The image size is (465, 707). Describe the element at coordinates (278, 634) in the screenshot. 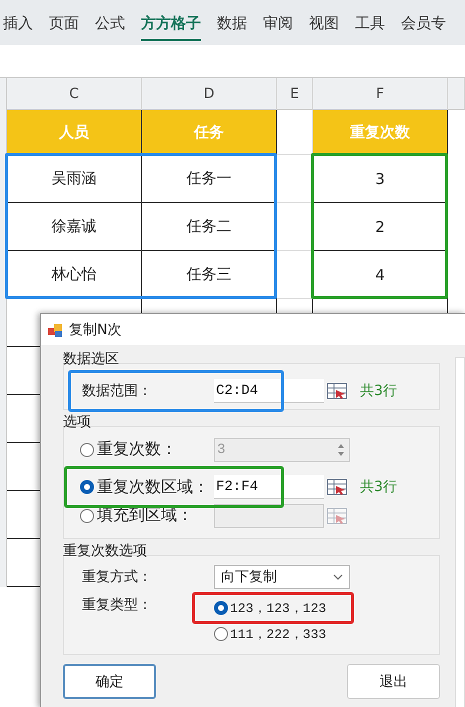

I see `option-label: 111，222，333` at that location.